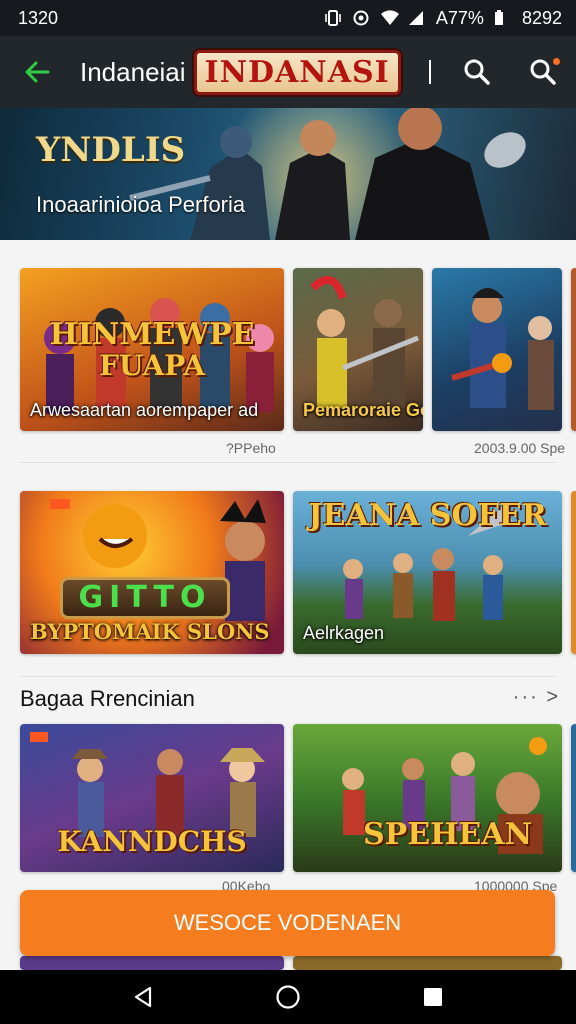  I want to click on game-card-art, so click(502, 349).